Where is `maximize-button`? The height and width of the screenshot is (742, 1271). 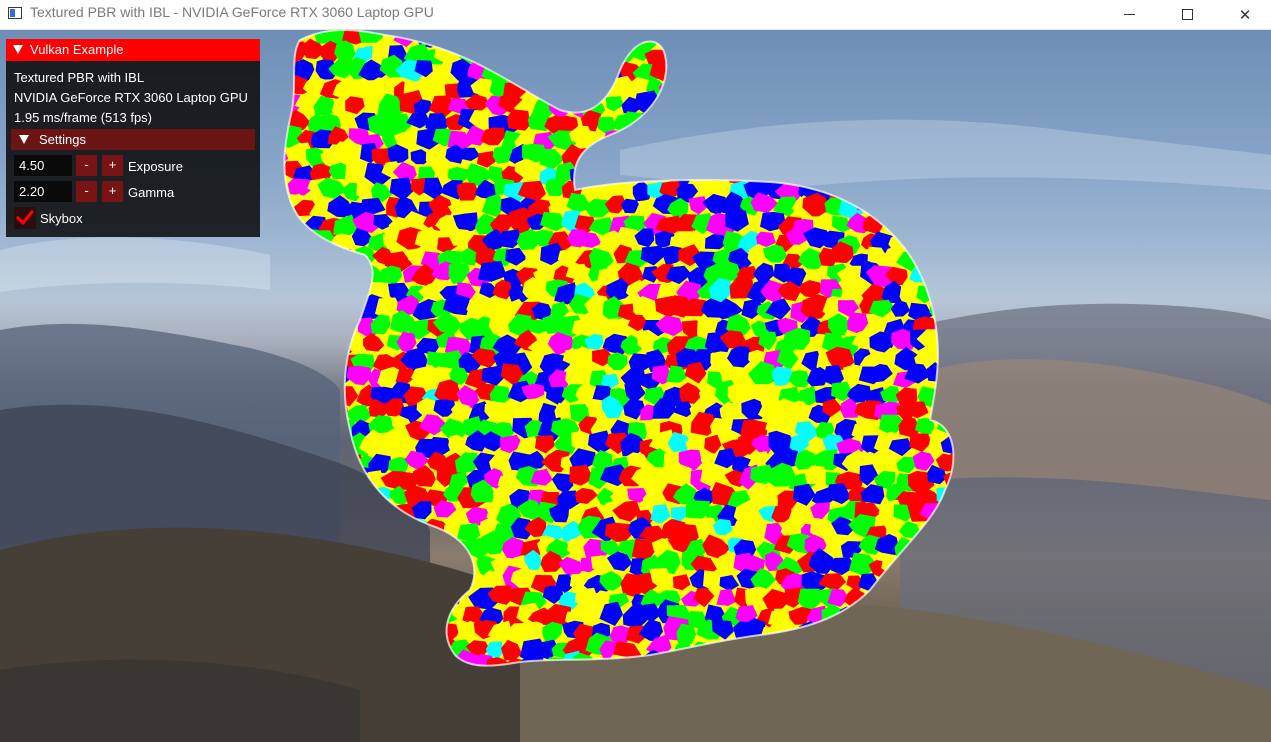 maximize-button is located at coordinates (1187, 14).